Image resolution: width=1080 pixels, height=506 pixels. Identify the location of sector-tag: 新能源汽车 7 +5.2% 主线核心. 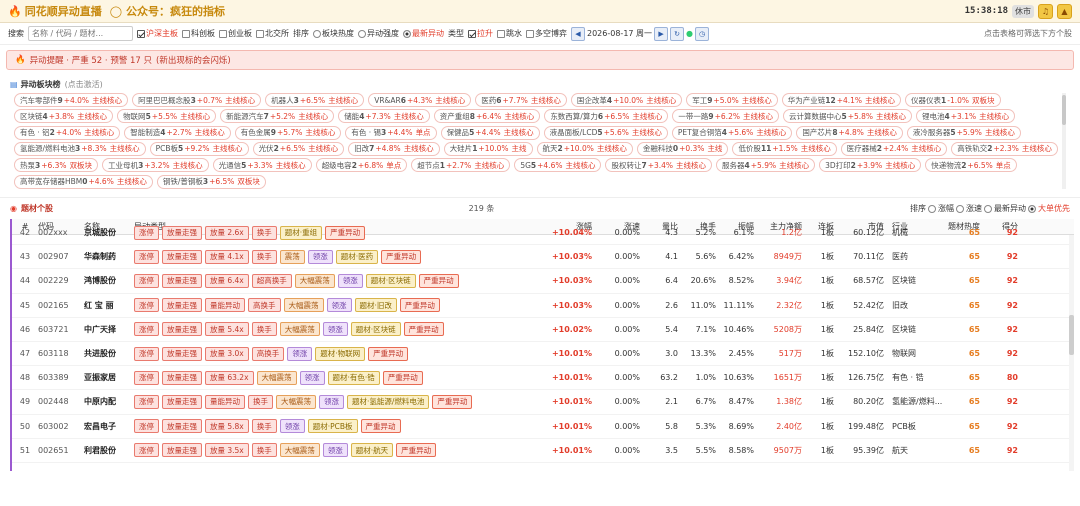
(277, 116).